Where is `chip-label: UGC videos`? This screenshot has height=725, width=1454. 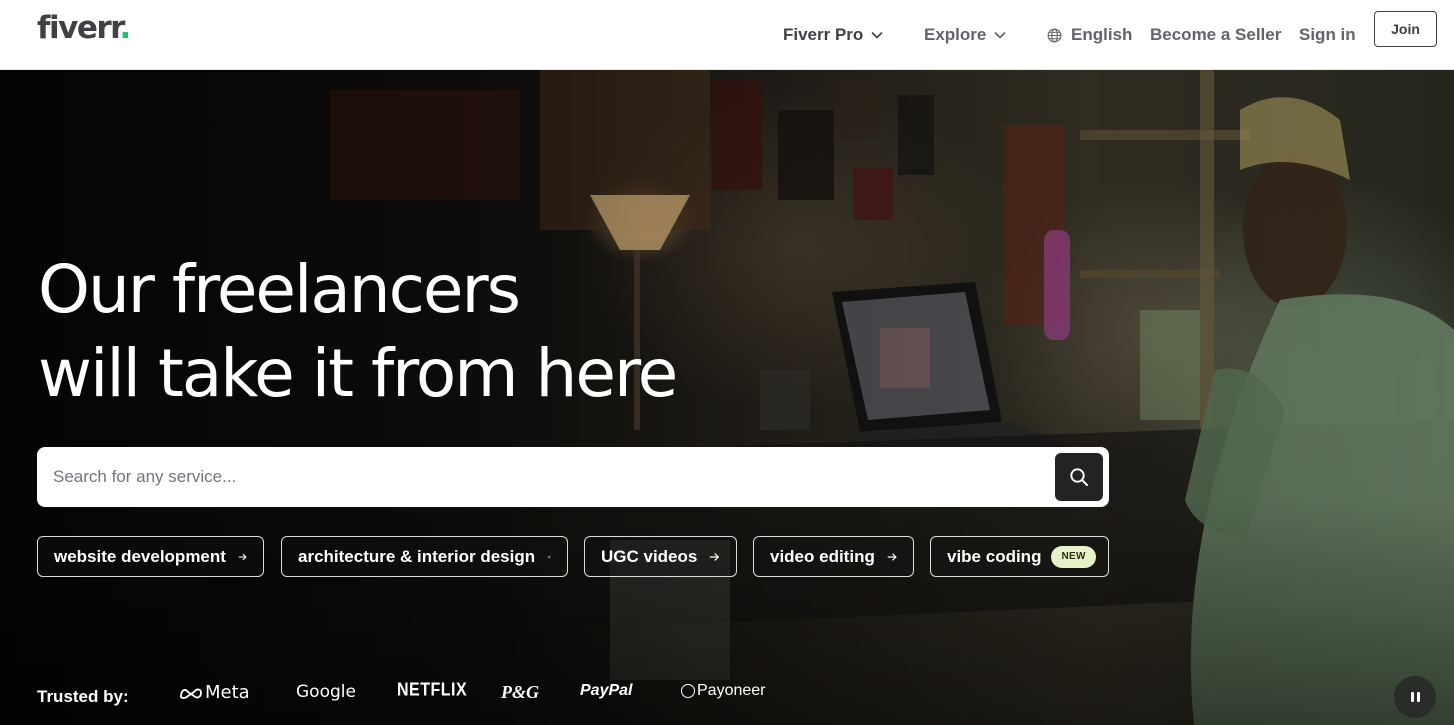
chip-label: UGC videos is located at coordinates (649, 556).